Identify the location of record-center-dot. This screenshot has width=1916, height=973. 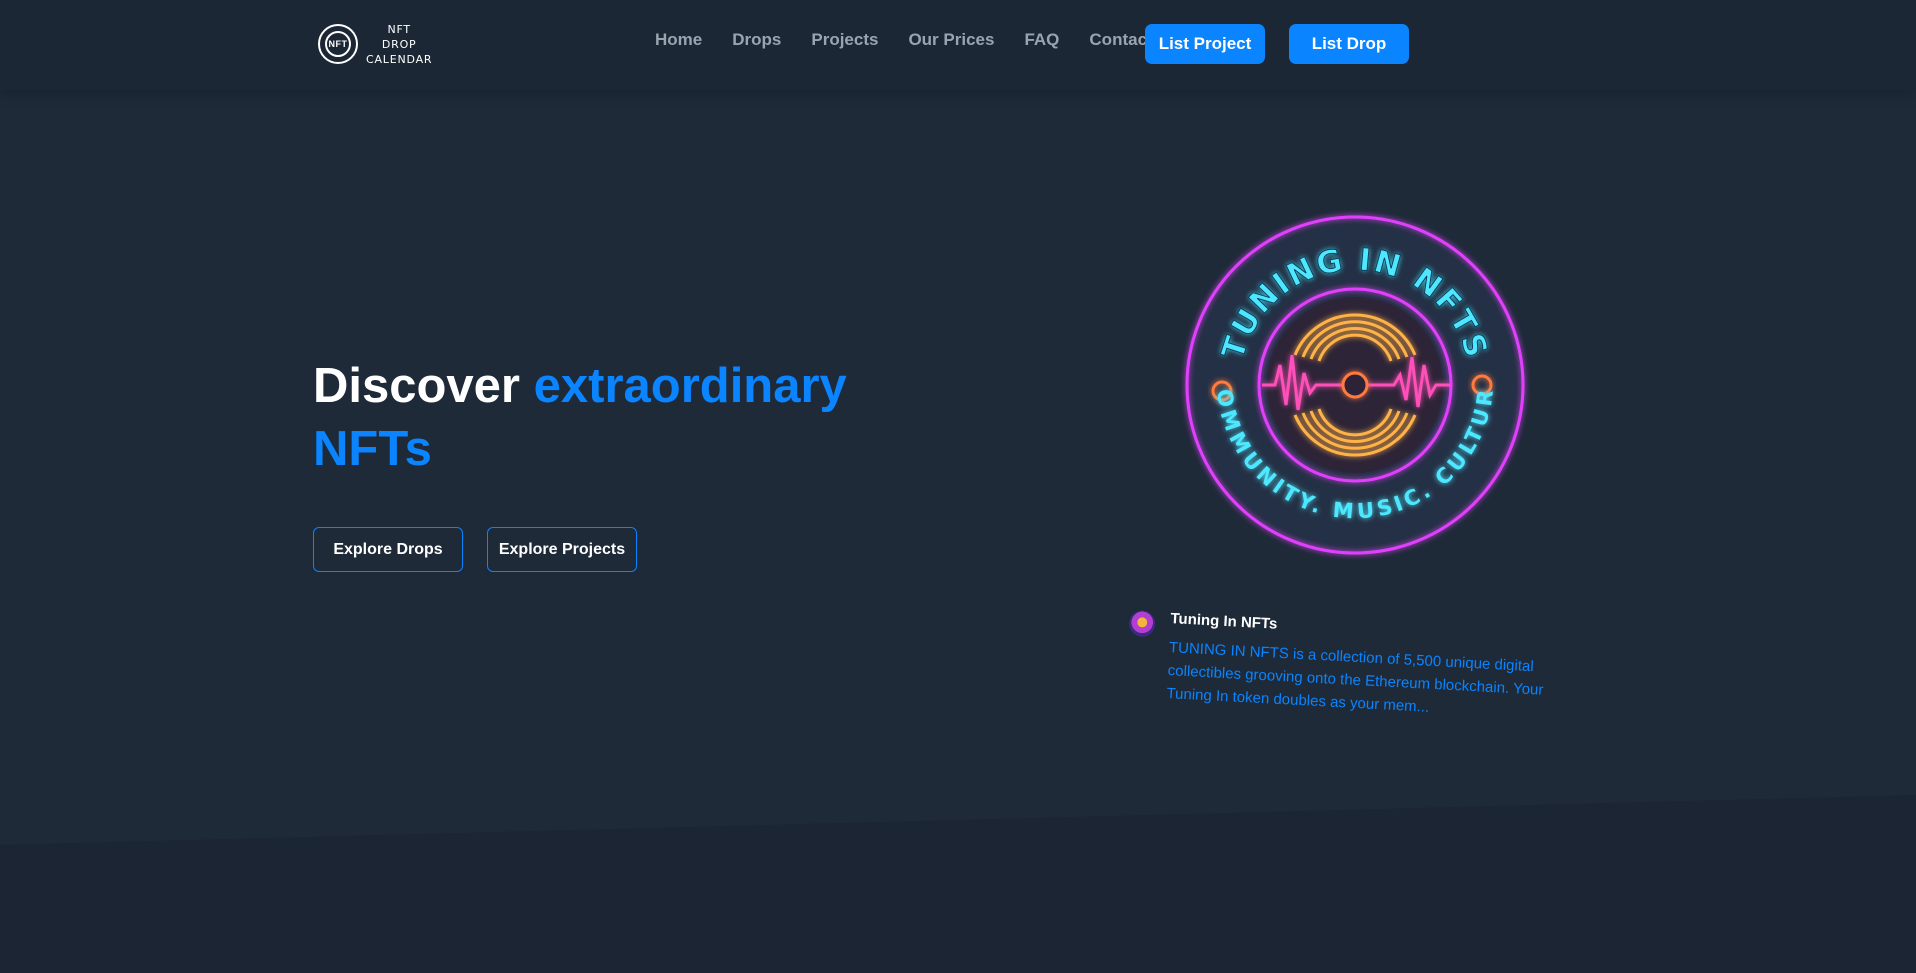
(1355, 385).